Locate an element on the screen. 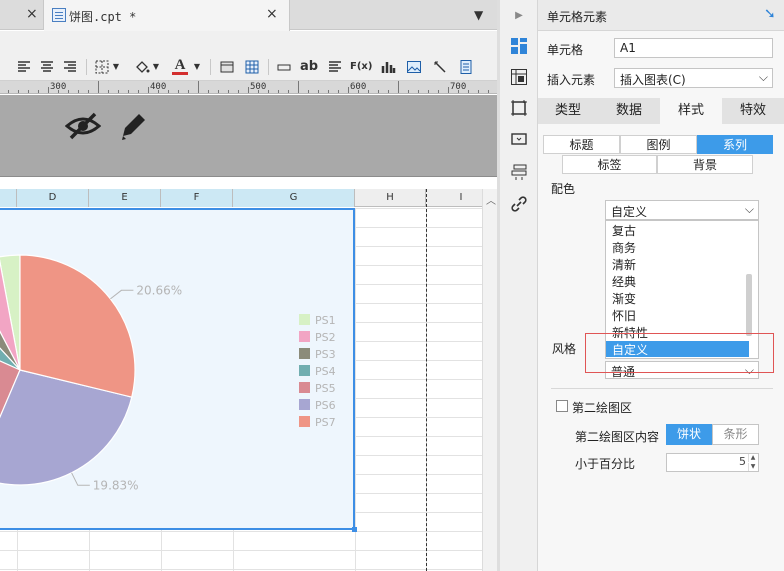  grid-row-line is located at coordinates (241, 550).